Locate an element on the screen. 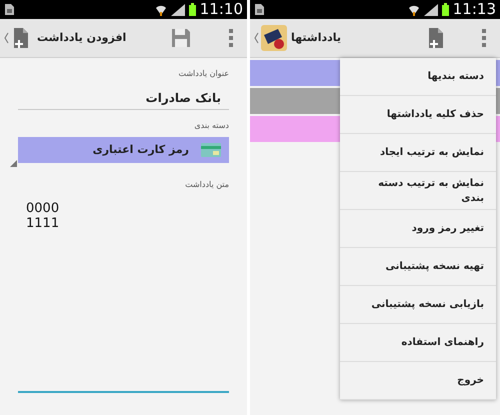 This screenshot has width=500, height=415. status-time: 11:10 is located at coordinates (221, 9).